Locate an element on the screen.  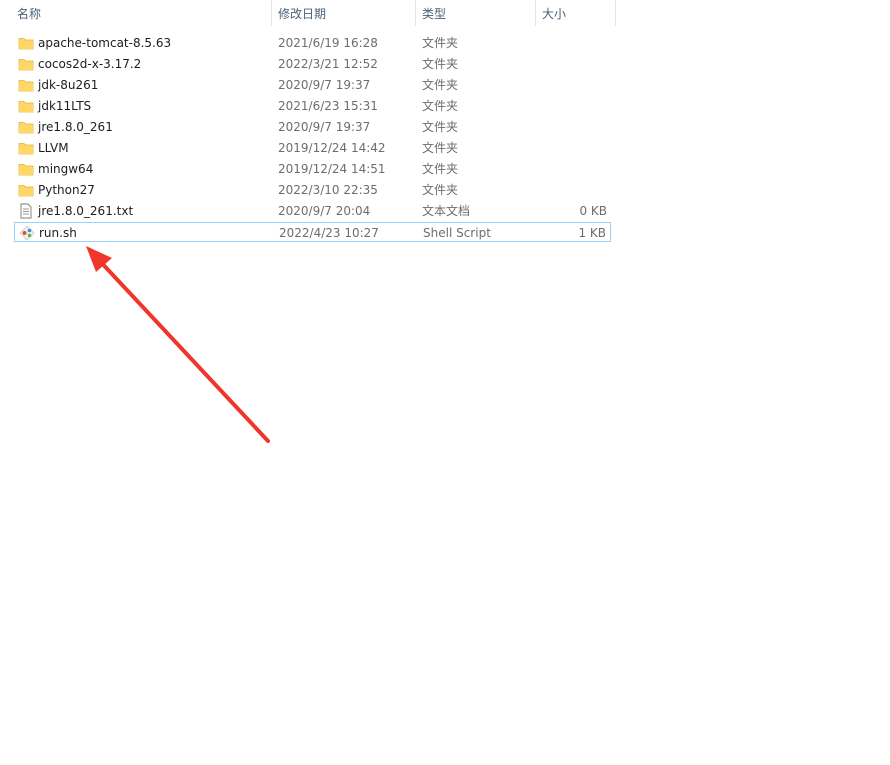
file-modified-date: 2022/3/21 12:52 is located at coordinates (328, 64).